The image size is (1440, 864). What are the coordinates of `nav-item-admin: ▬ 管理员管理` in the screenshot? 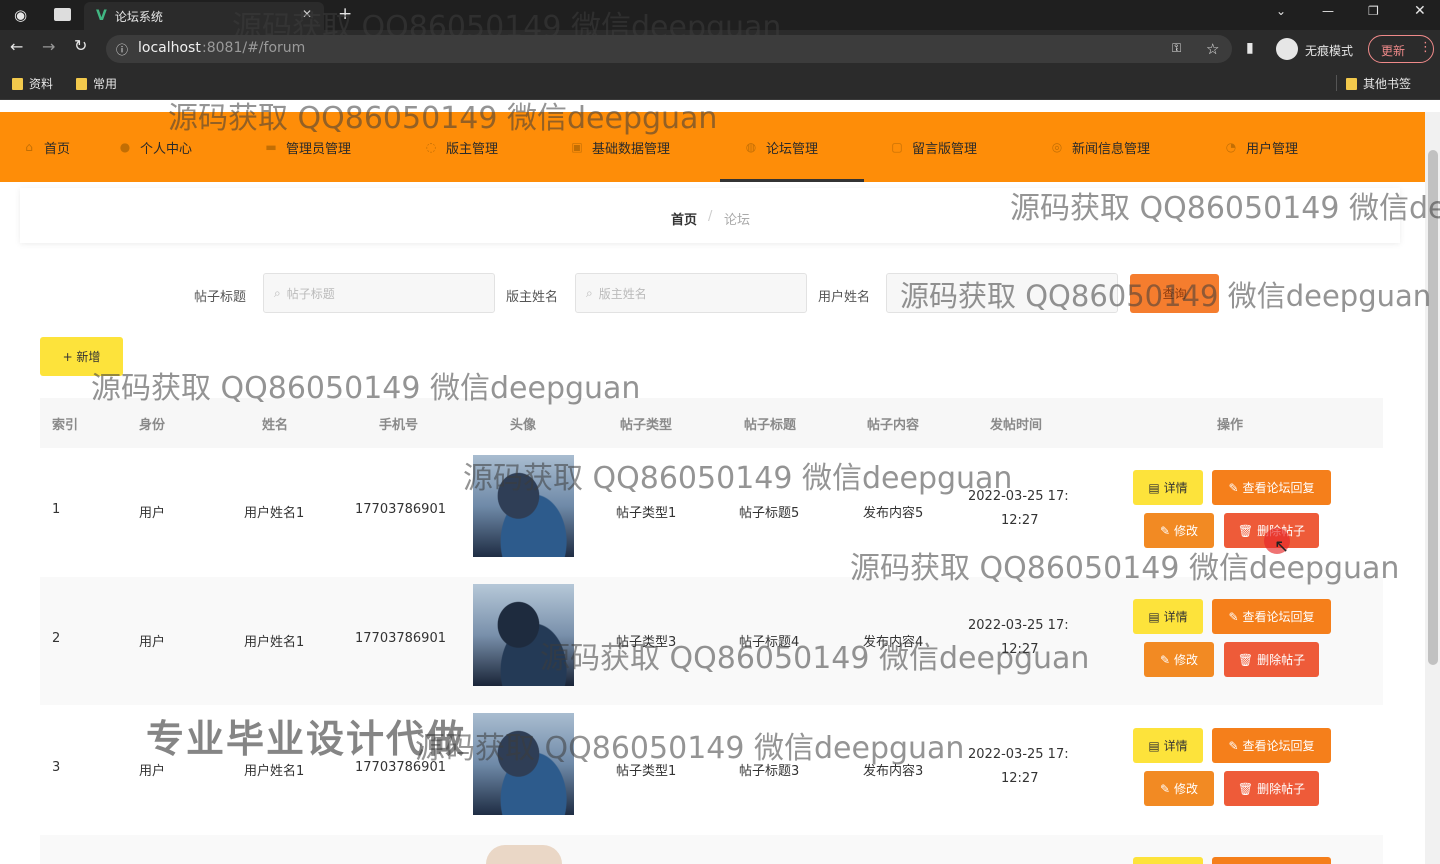 It's located at (307, 147).